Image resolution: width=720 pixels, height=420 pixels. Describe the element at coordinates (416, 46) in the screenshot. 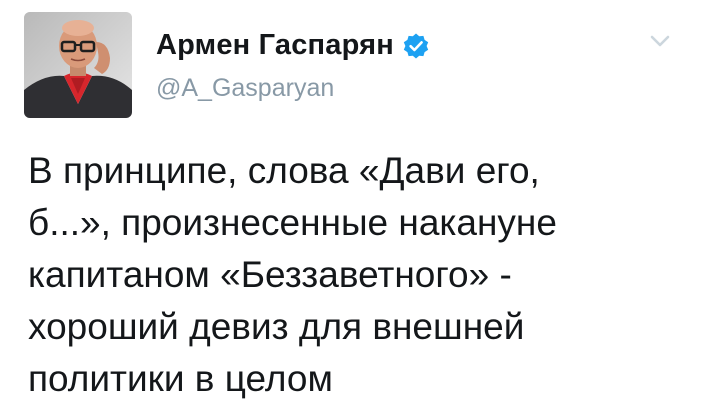

I see `verified-badge-icon` at that location.